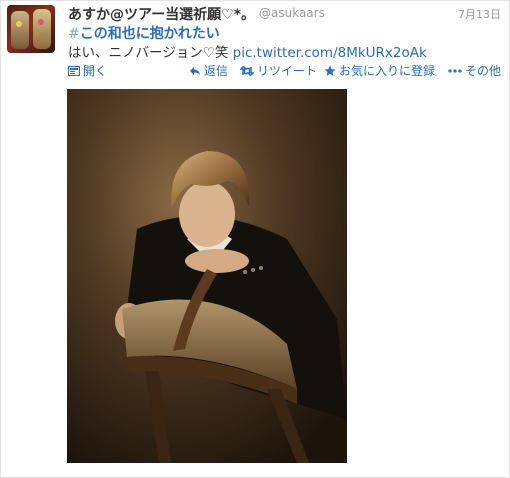 The image size is (510, 478). Describe the element at coordinates (479, 14) in the screenshot. I see `tweet-date: 7月13日` at that location.